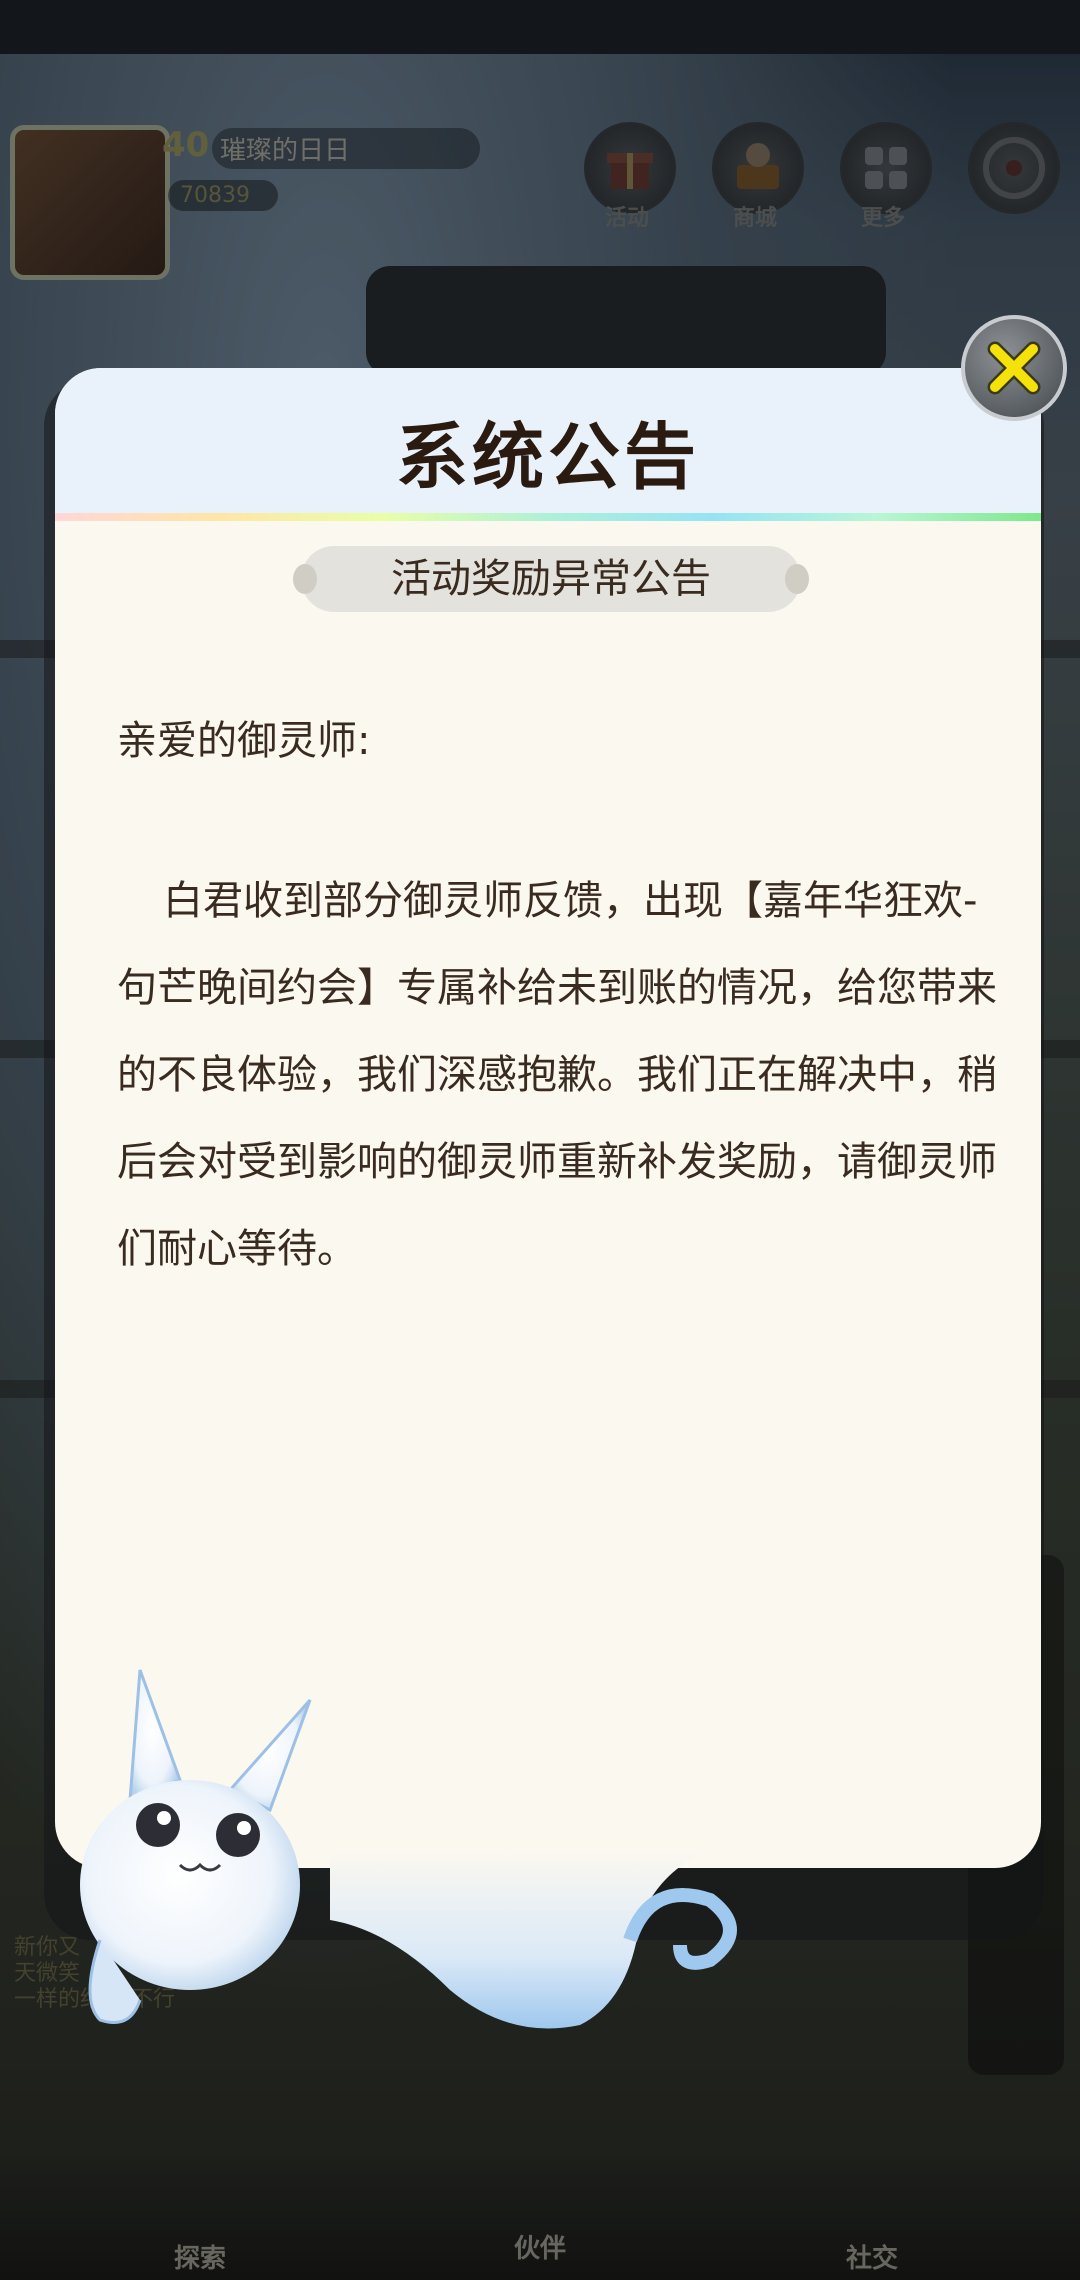 Image resolution: width=1080 pixels, height=2280 pixels. Describe the element at coordinates (196, 1846) in the screenshot. I see `mascot-spirit-icon` at that location.